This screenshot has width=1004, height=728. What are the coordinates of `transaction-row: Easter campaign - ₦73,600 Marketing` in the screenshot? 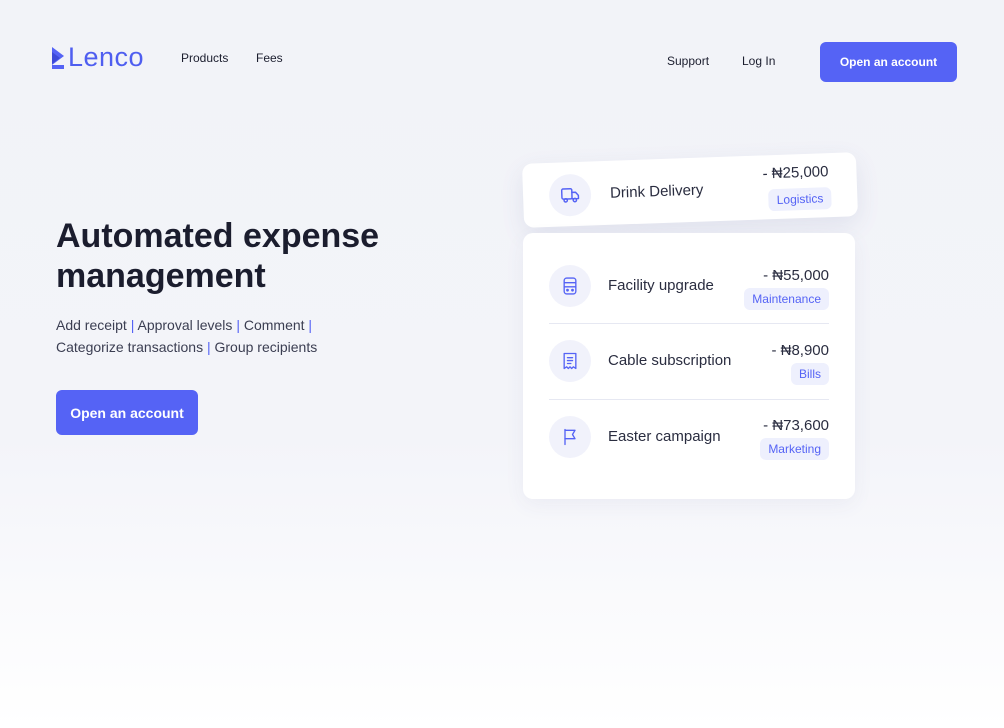 It's located at (689, 438).